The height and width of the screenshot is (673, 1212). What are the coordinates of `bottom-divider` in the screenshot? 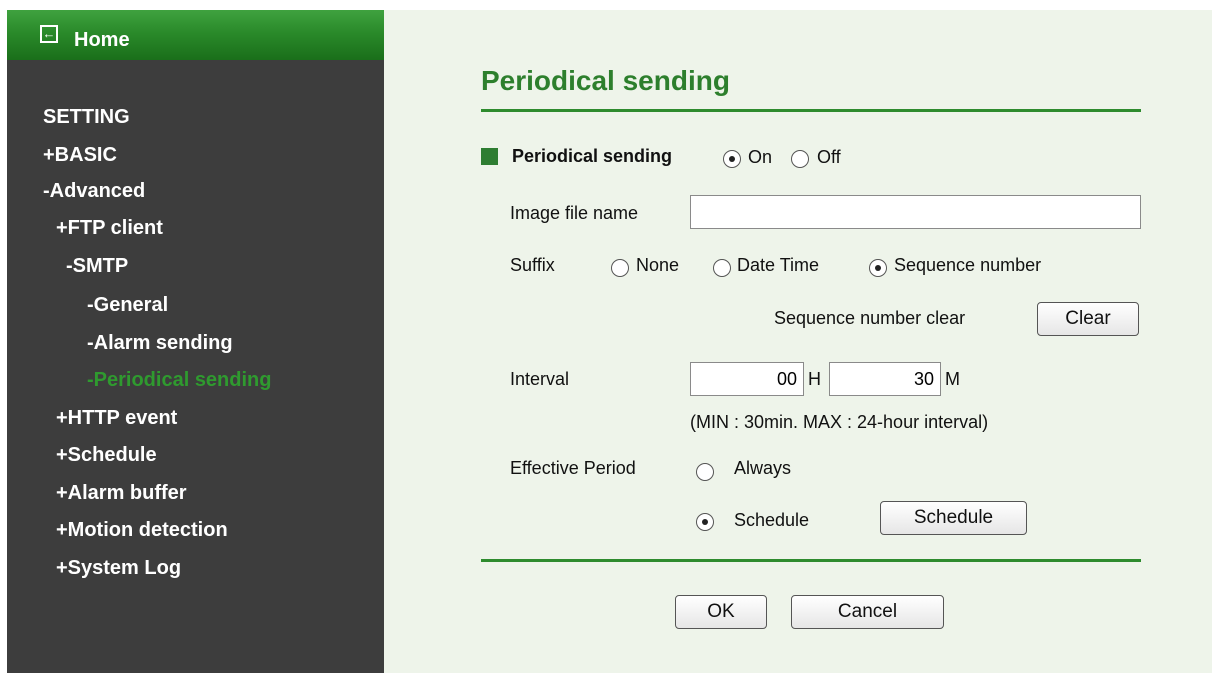 It's located at (811, 560).